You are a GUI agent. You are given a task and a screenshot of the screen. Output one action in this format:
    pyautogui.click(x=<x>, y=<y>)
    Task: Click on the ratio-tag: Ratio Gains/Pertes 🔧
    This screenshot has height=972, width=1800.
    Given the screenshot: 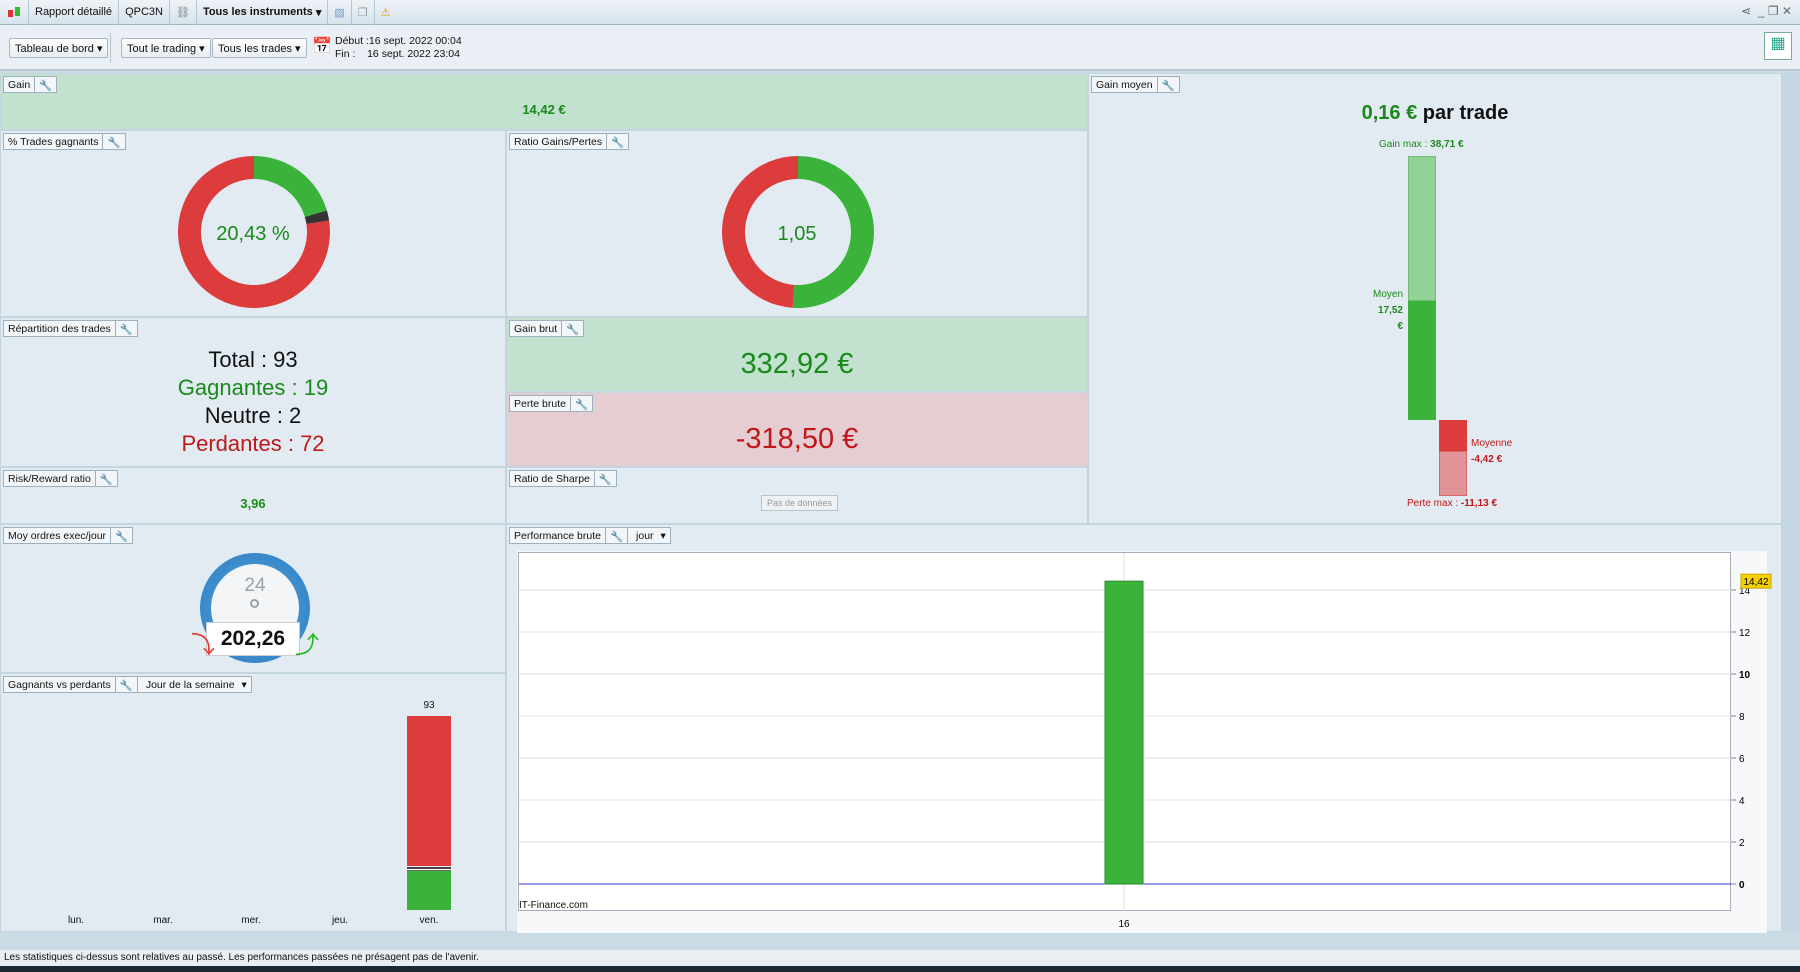 What is the action you would take?
    pyautogui.click(x=569, y=141)
    